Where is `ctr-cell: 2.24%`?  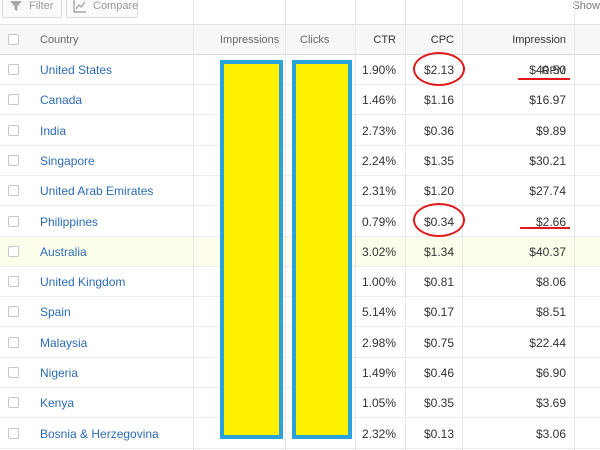
ctr-cell: 2.24% is located at coordinates (378, 160).